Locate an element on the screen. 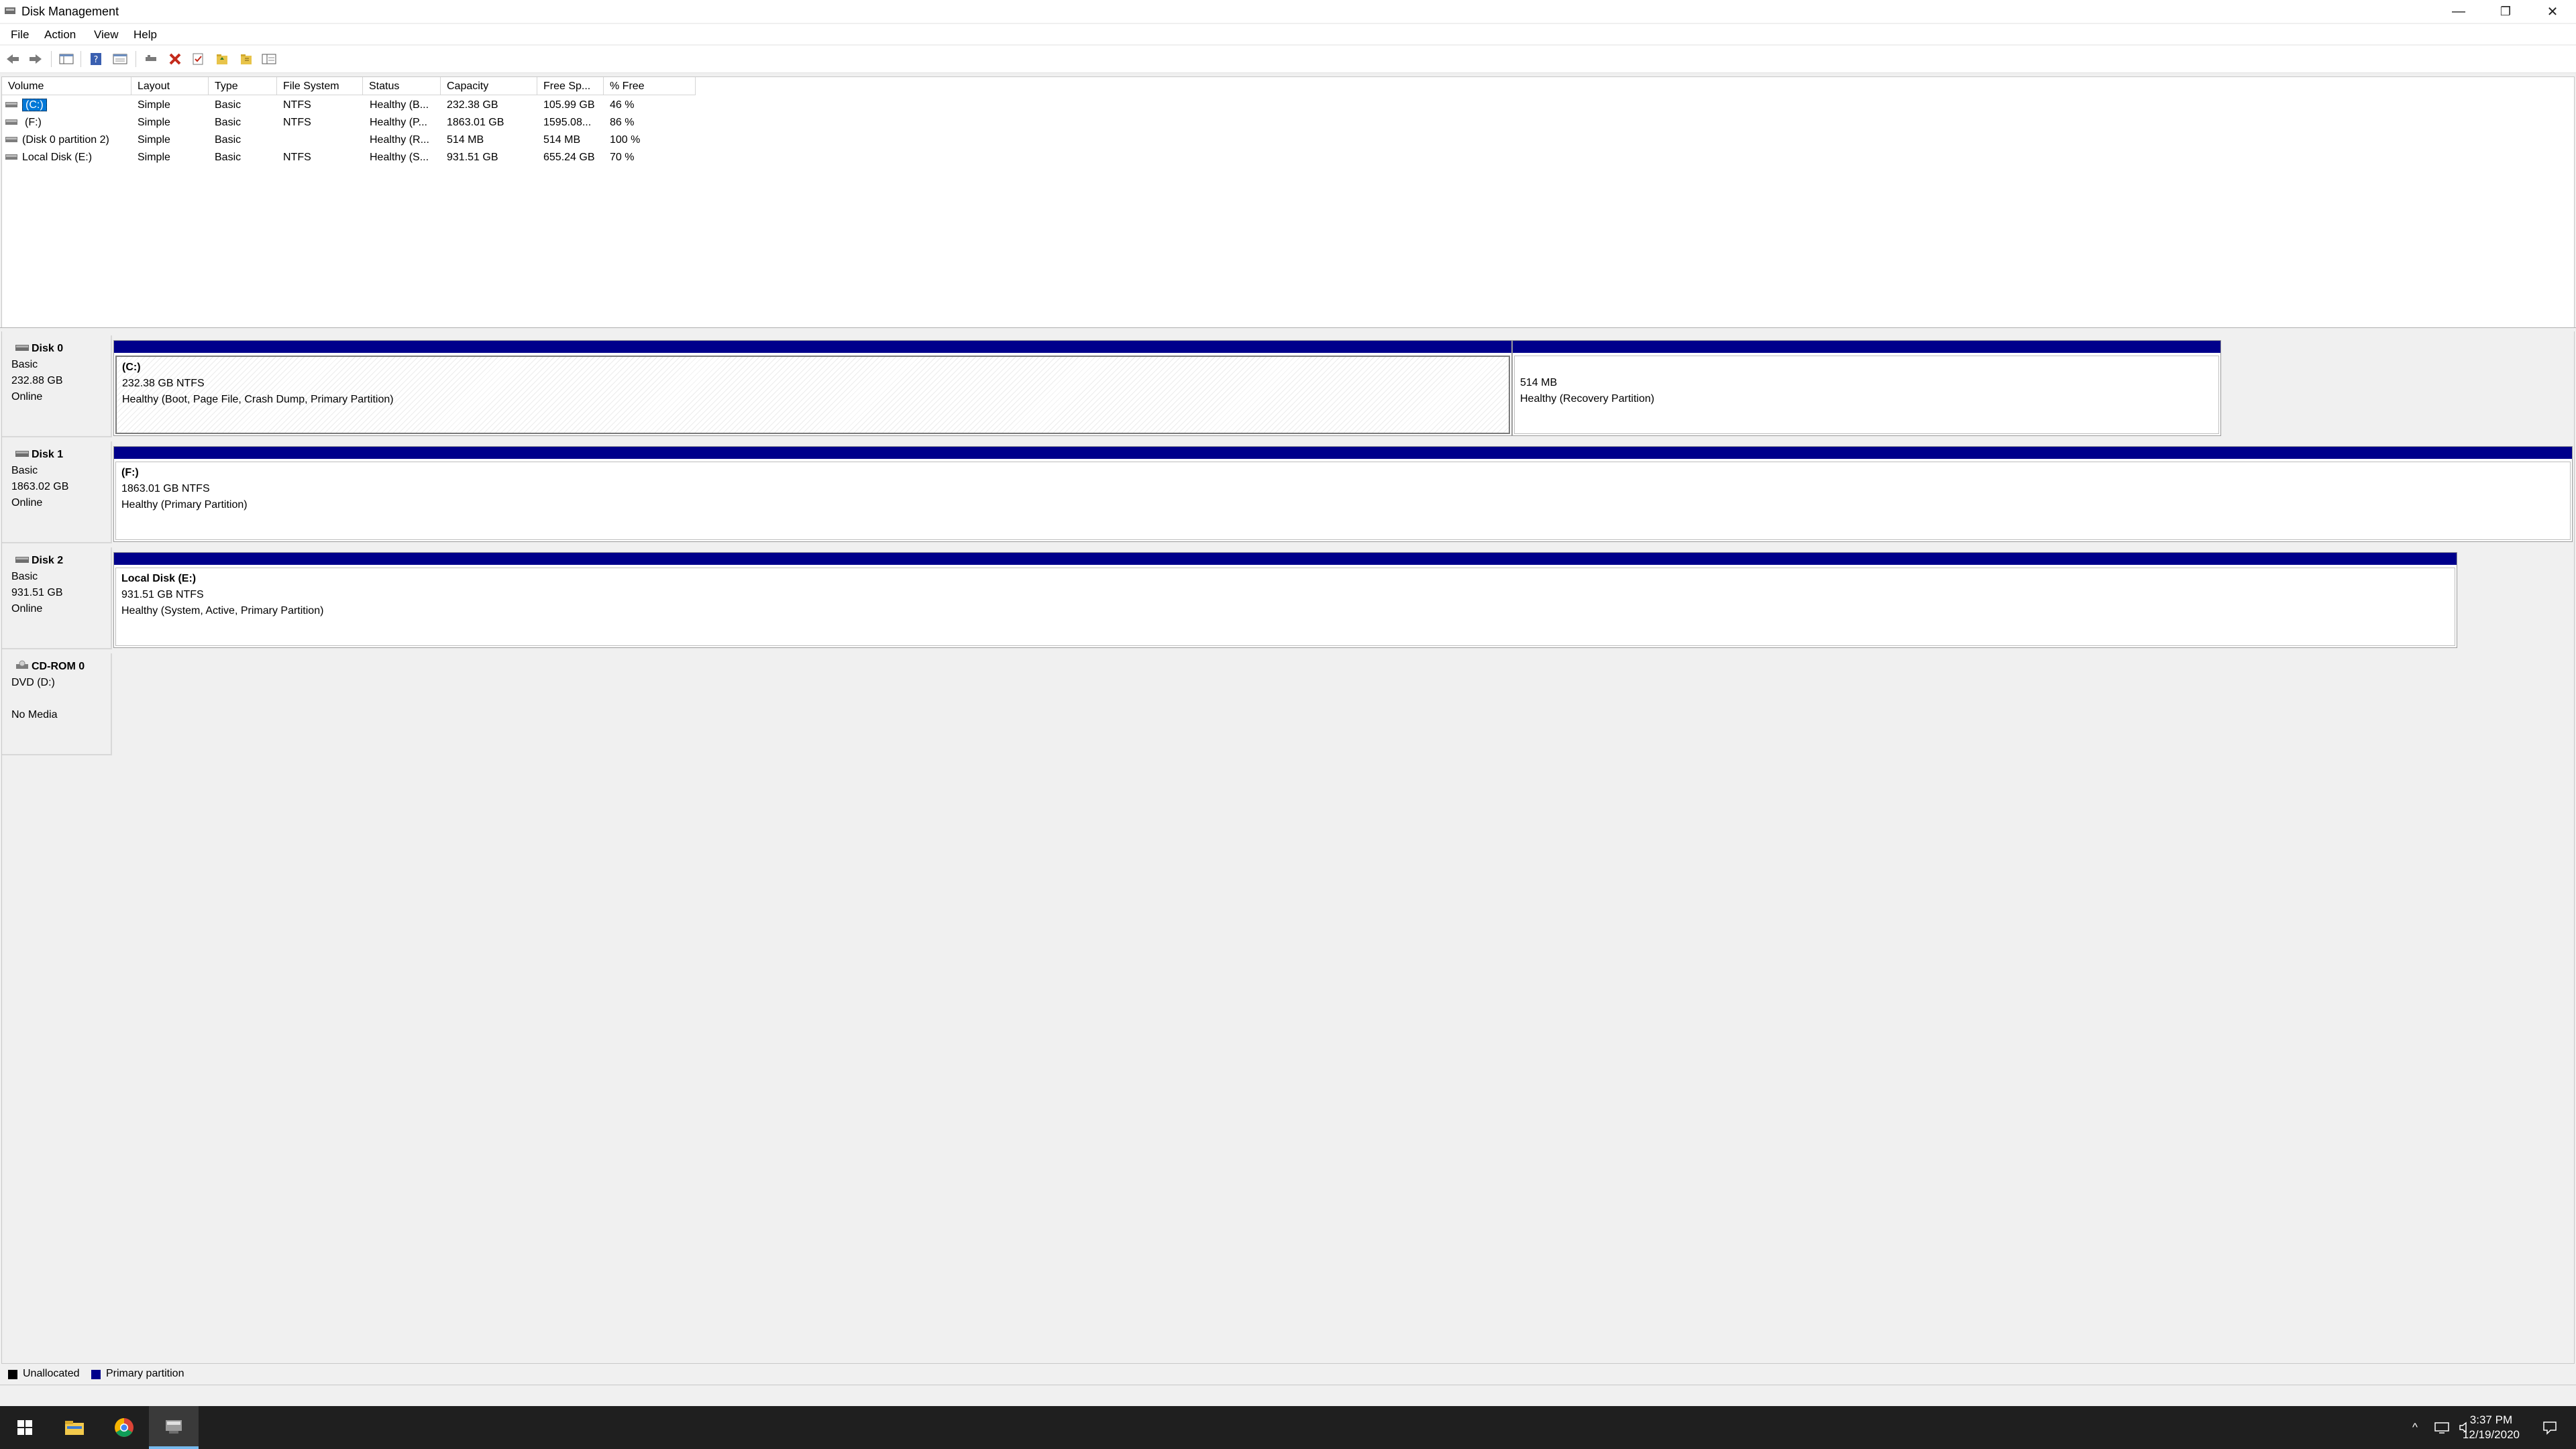 This screenshot has height=1449, width=2576. column-file-system: File System is located at coordinates (320, 86).